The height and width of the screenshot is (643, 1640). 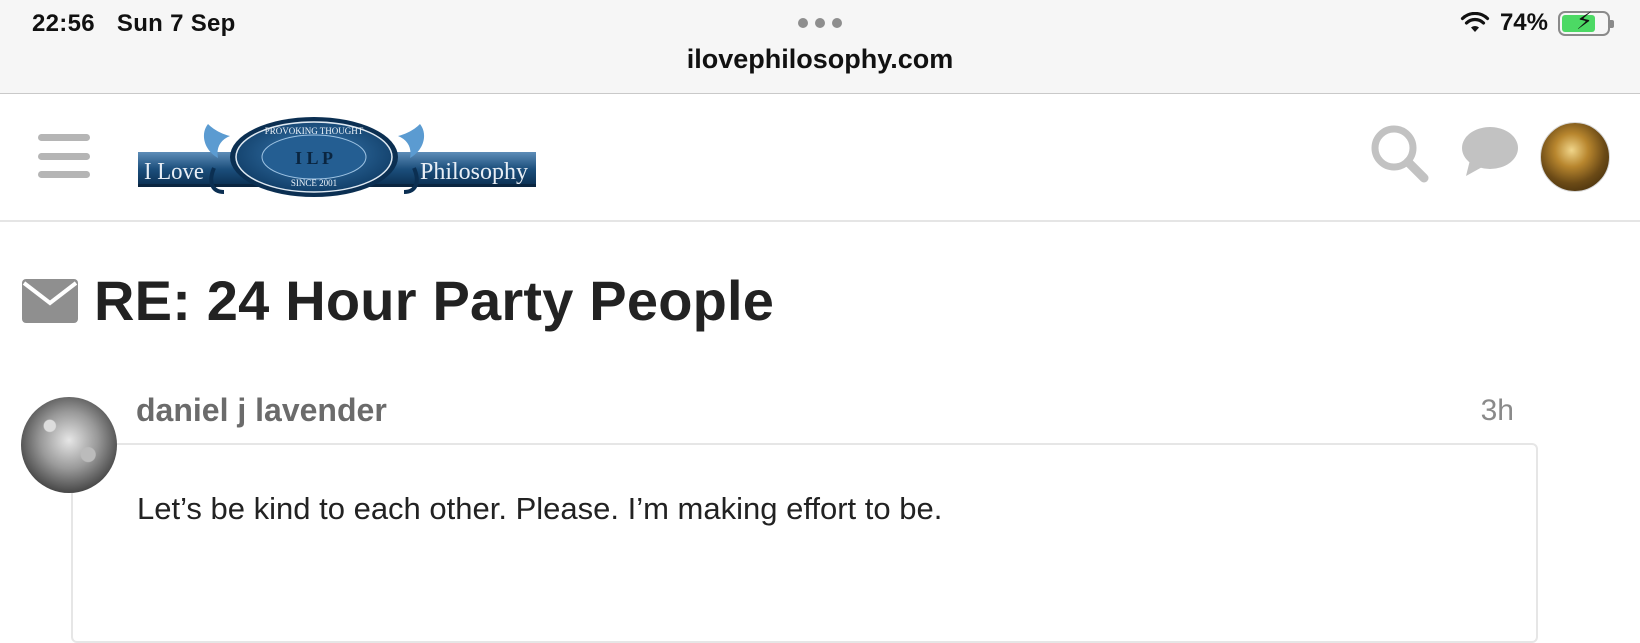 I want to click on wifi-icon, so click(x=1475, y=22).